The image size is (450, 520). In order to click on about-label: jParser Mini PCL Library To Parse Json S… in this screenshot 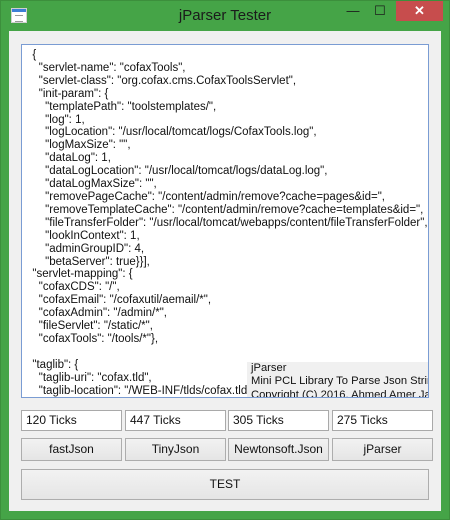, I will do `click(338, 380)`.